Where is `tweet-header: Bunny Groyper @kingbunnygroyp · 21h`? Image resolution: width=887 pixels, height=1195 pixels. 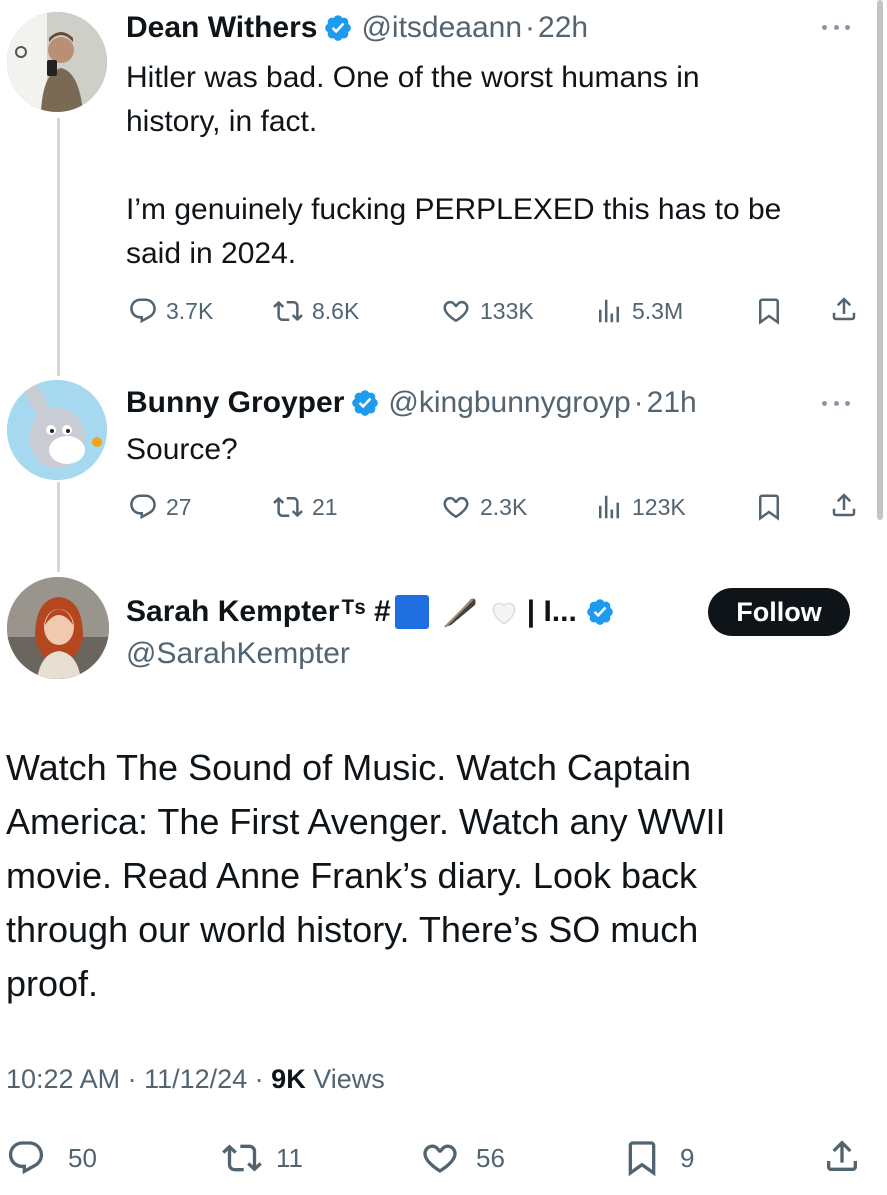 tweet-header: Bunny Groyper @kingbunnygroyp · 21h is located at coordinates (411, 403).